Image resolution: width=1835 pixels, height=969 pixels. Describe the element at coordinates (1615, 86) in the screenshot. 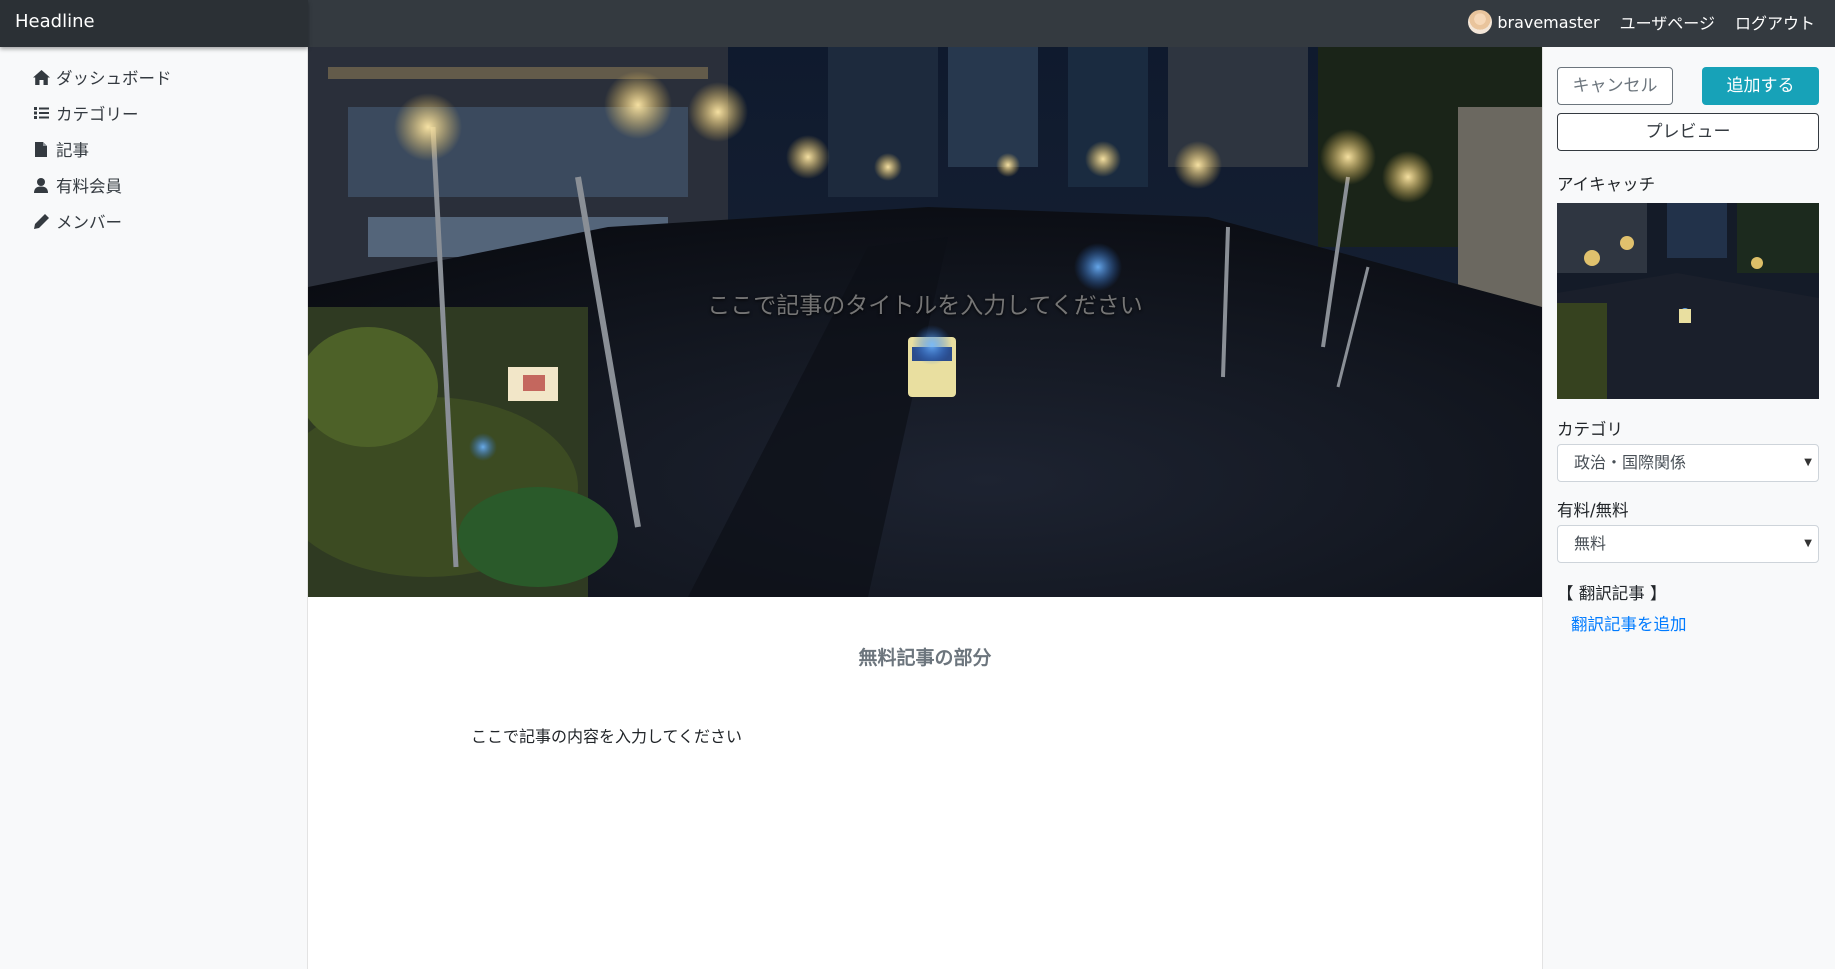

I see `cancel-button: キャンセル` at that location.